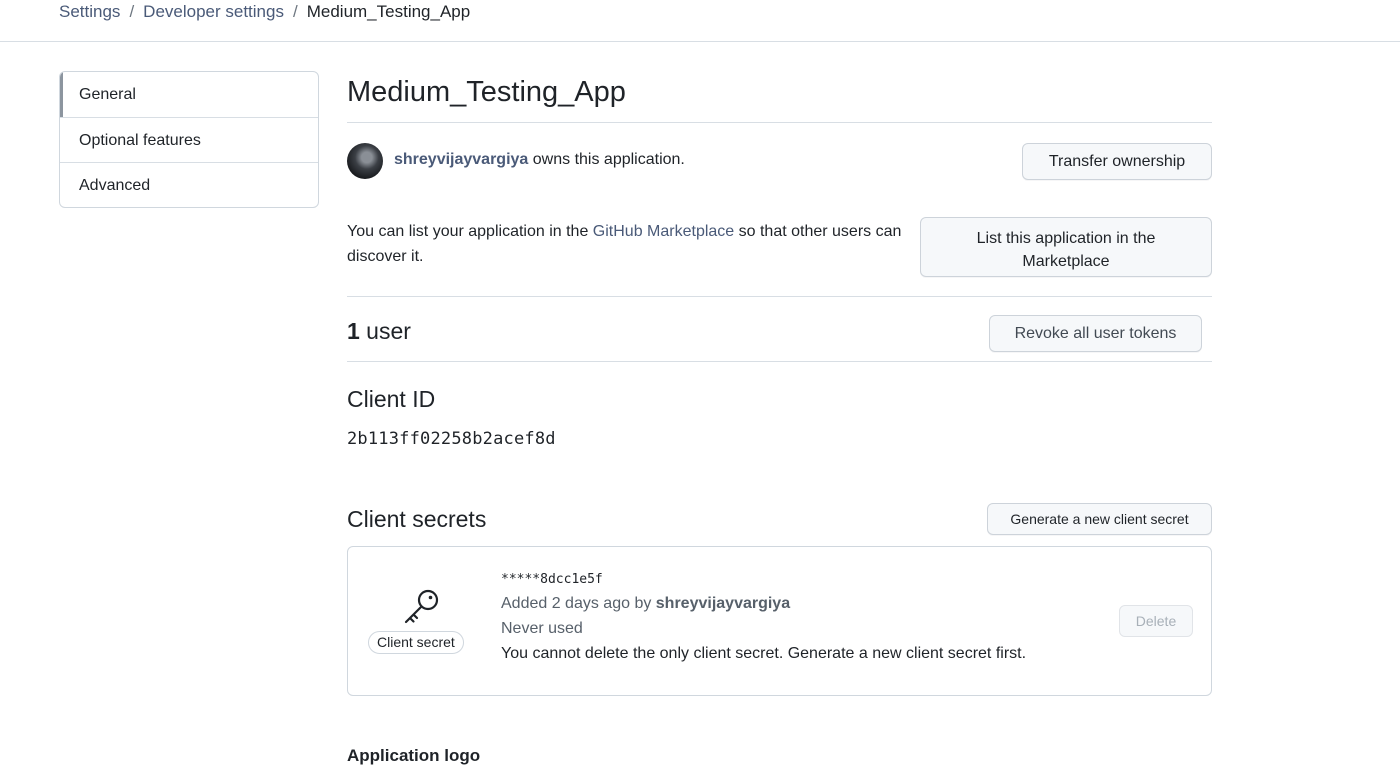 This screenshot has width=1400, height=784. Describe the element at coordinates (189, 94) in the screenshot. I see `sidebar-item-general: General` at that location.